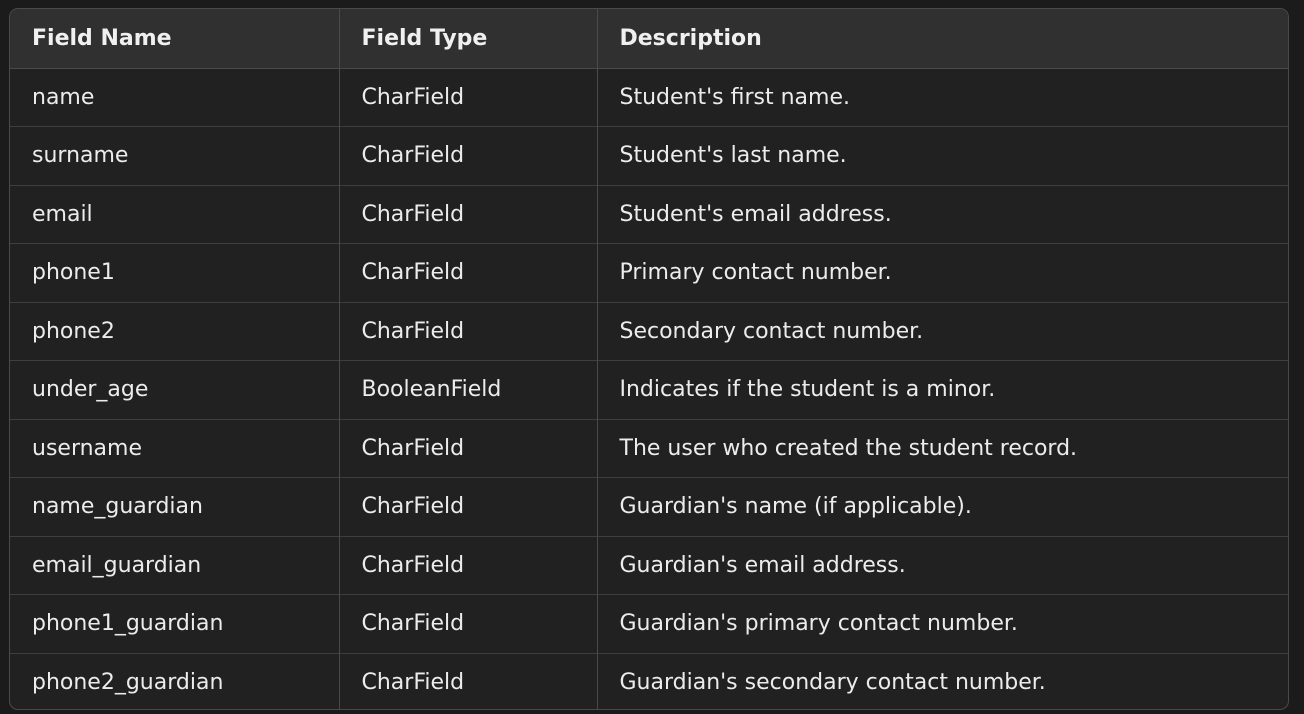 The width and height of the screenshot is (1304, 714). Describe the element at coordinates (174, 623) in the screenshot. I see `cell-field-name: phone1_guardian` at that location.